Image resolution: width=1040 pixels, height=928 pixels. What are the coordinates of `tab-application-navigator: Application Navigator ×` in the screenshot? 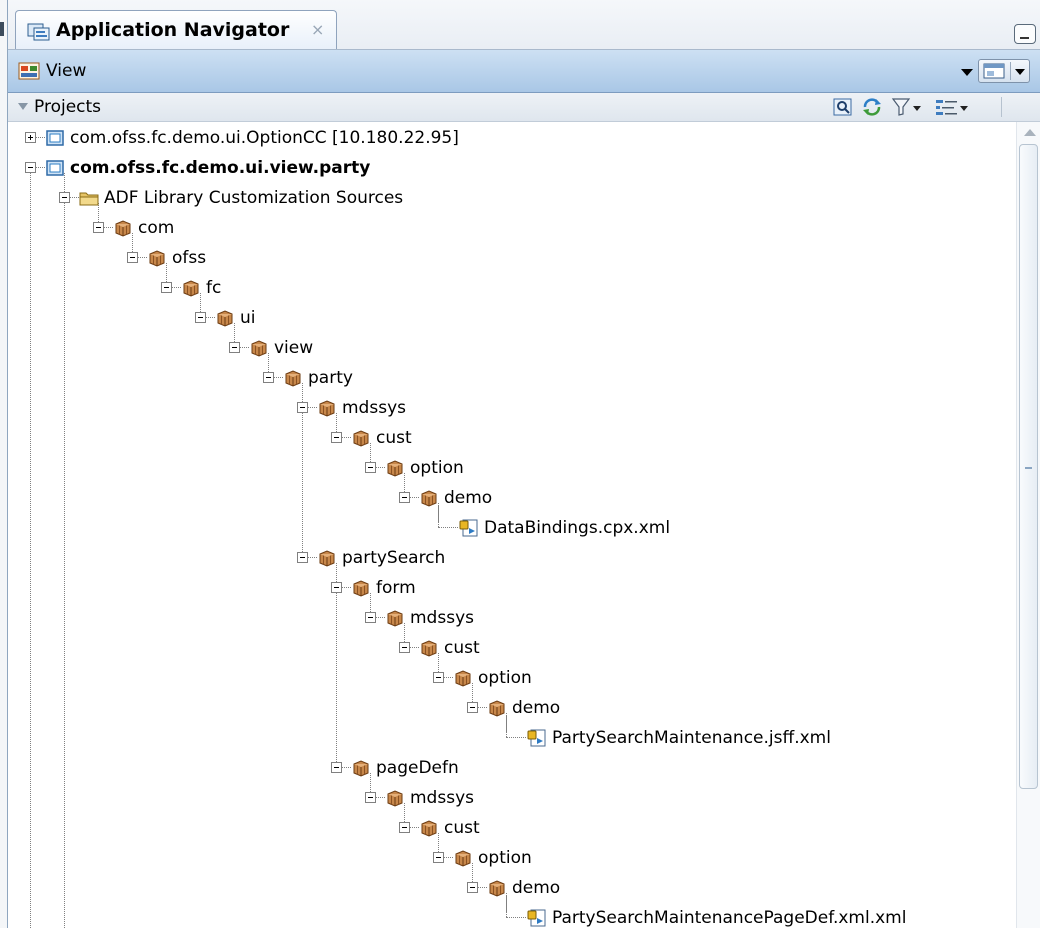 It's located at (176, 29).